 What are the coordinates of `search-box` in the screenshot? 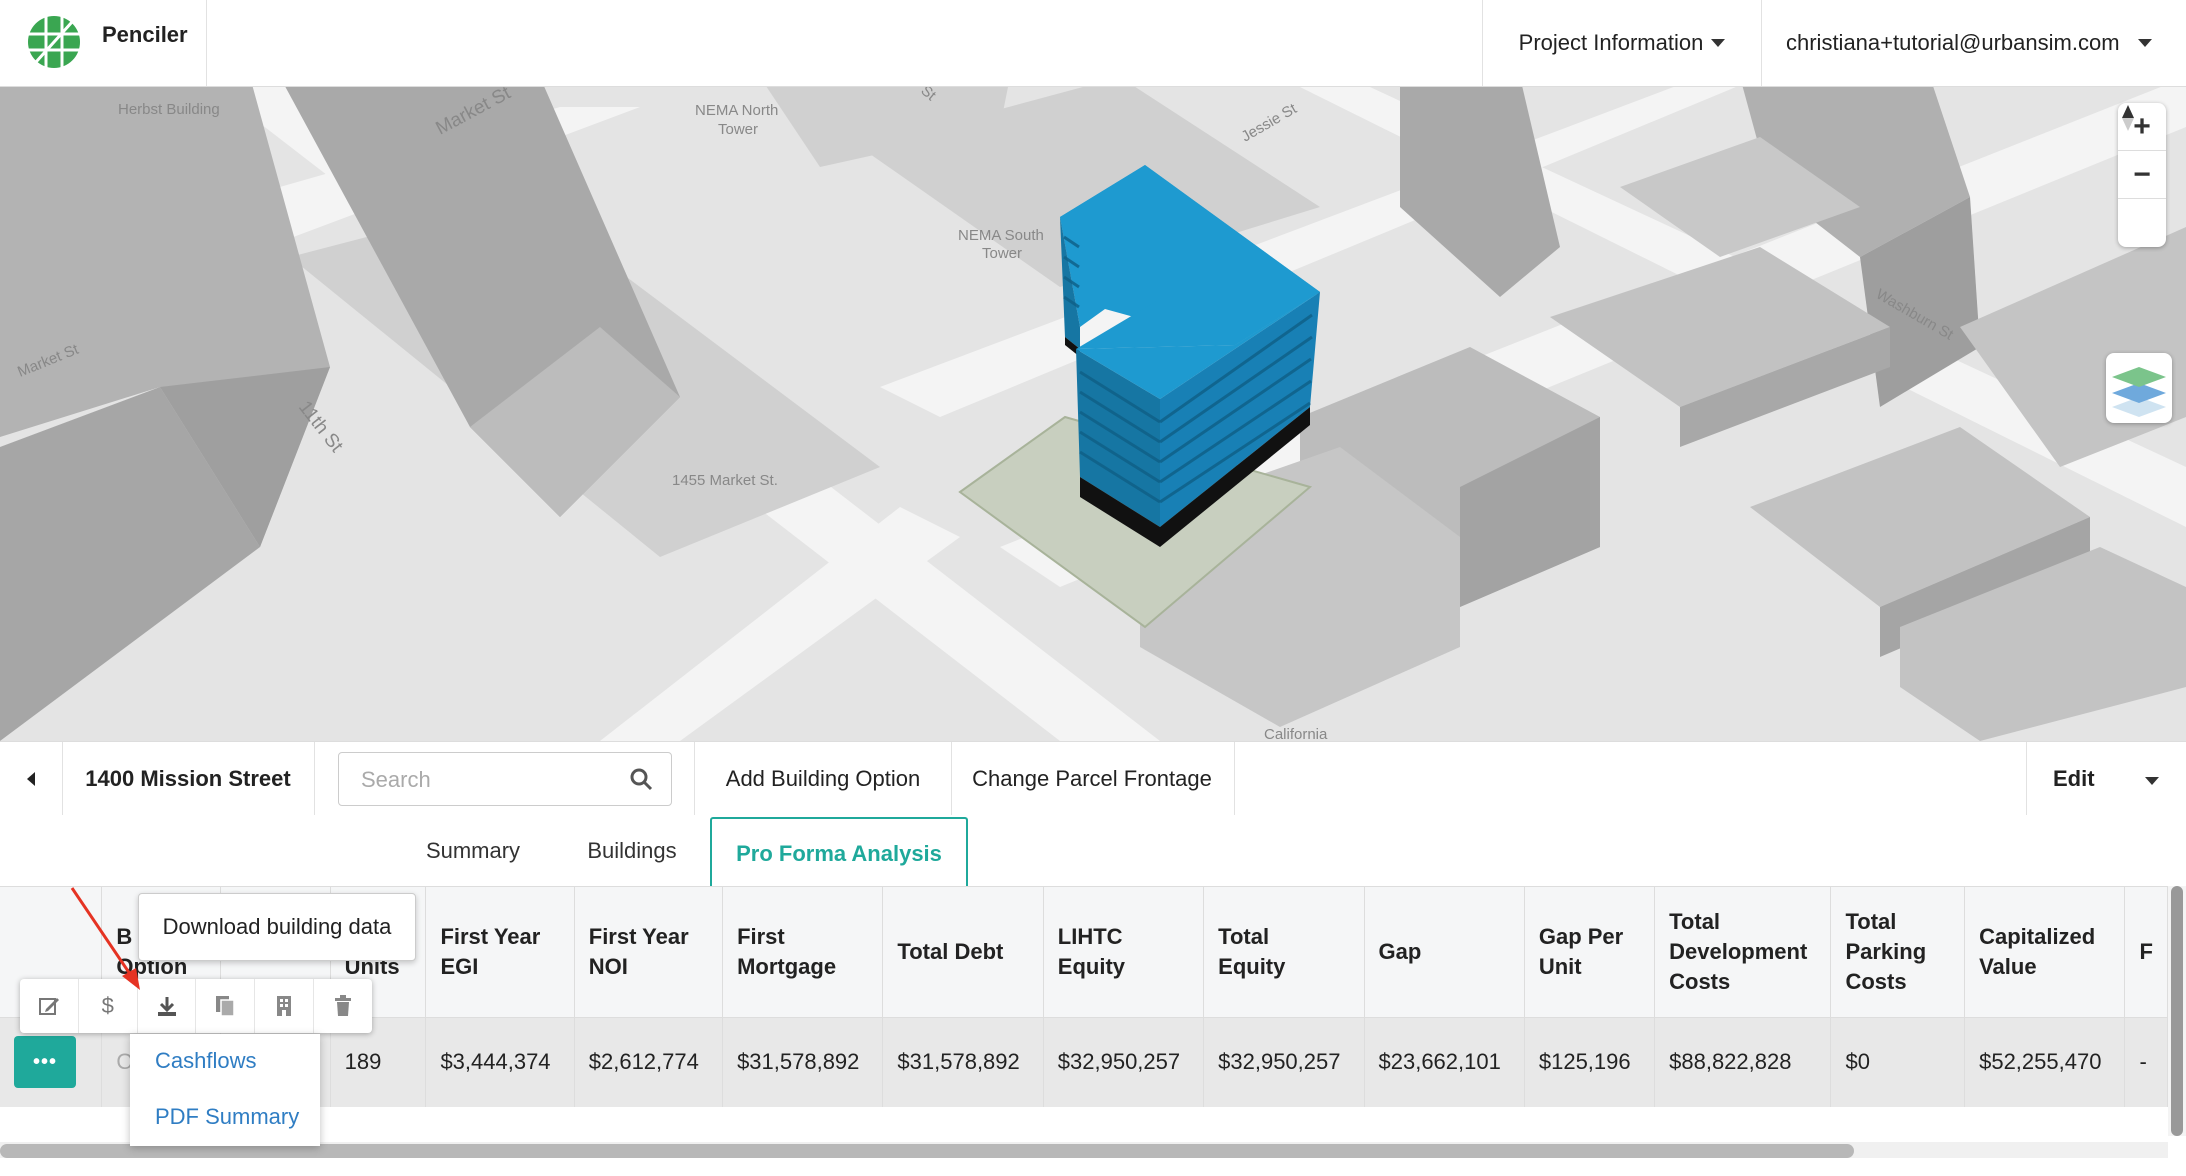 It's located at (505, 779).